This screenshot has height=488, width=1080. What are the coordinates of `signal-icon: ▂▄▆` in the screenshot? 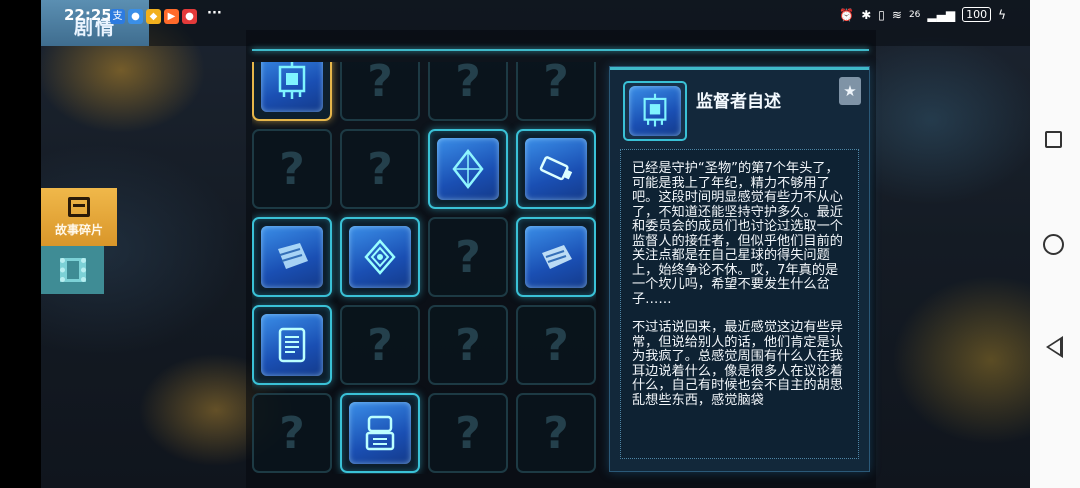 It's located at (941, 14).